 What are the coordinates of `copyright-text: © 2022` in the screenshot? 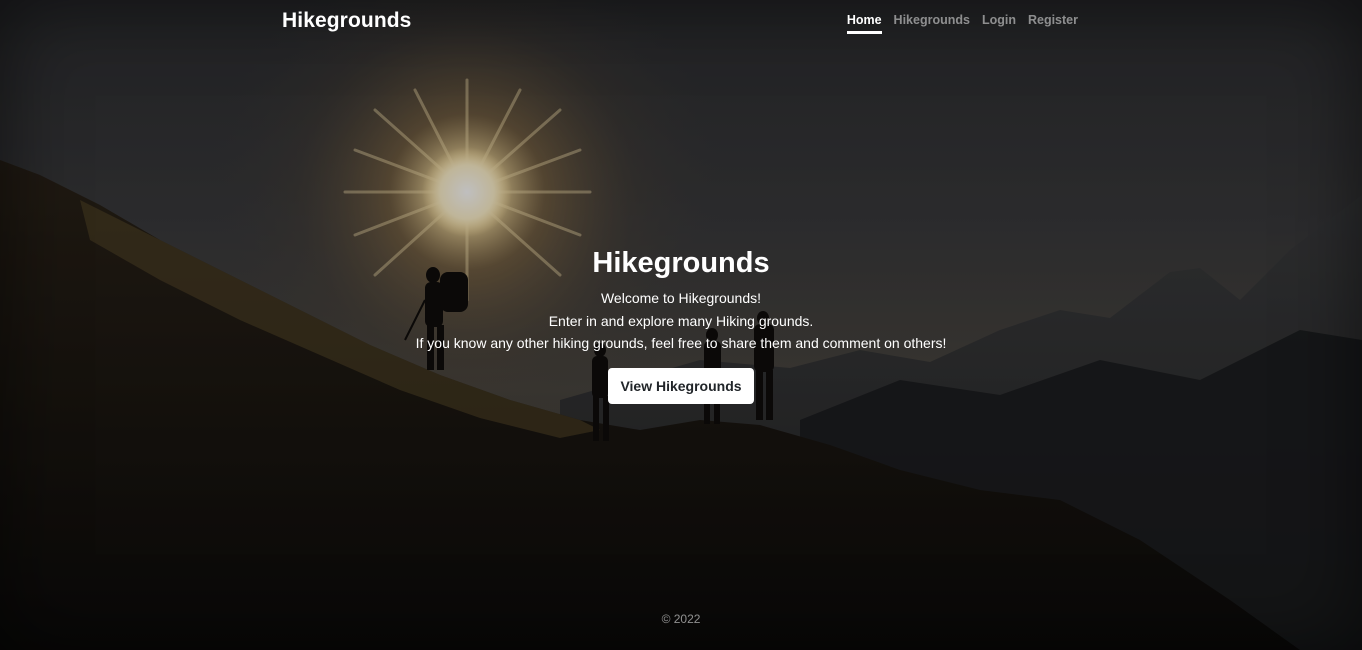 It's located at (681, 619).